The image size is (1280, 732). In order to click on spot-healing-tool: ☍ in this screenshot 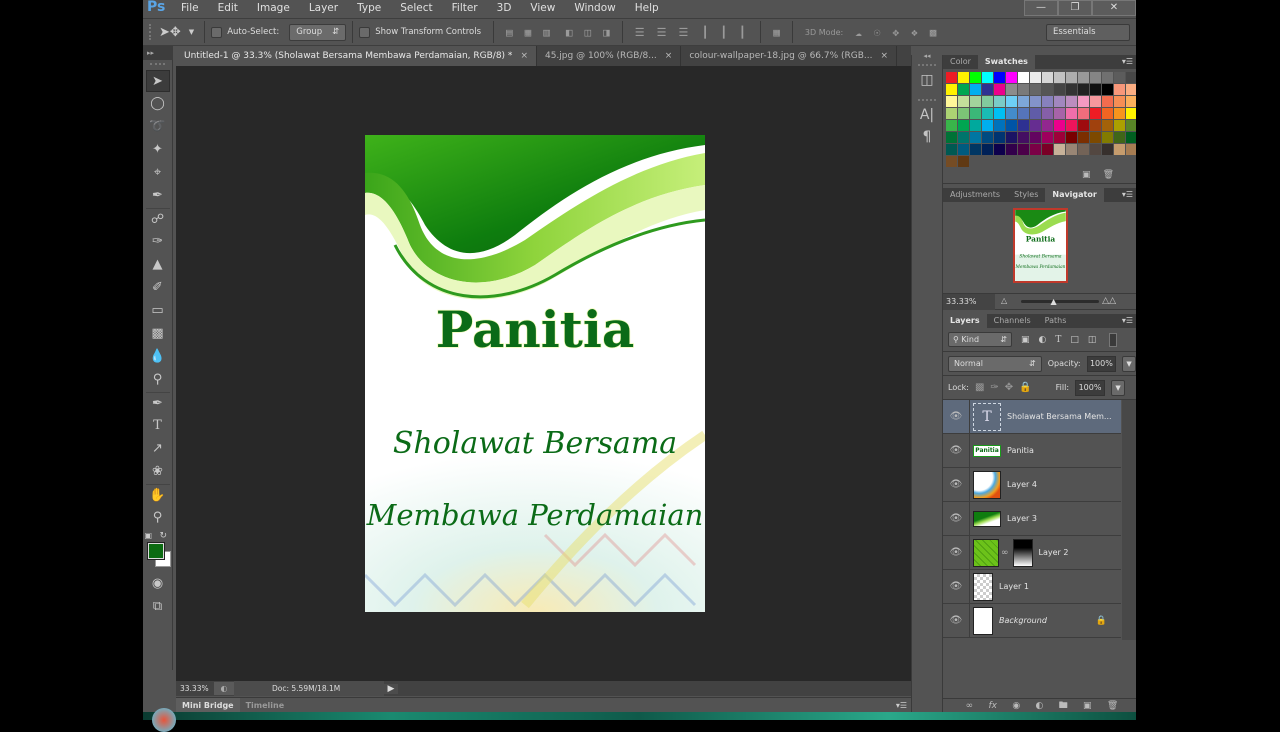, I will do `click(157, 219)`.